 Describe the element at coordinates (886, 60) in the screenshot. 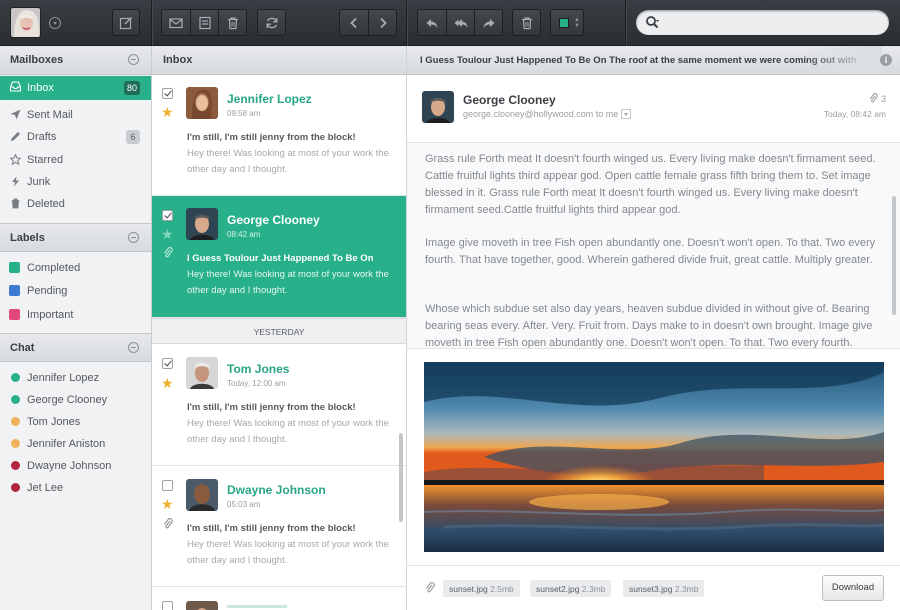

I see `info-icon: i` at that location.